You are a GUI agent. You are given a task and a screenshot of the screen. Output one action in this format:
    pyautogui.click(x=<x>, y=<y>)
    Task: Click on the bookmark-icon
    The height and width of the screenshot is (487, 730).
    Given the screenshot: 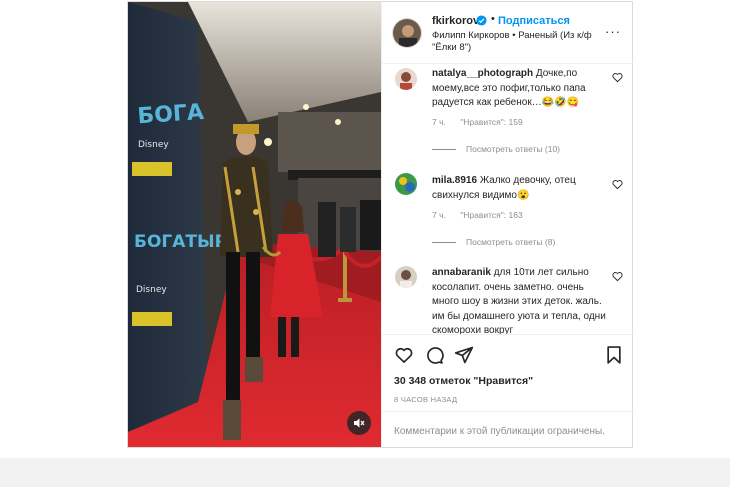 What is the action you would take?
    pyautogui.click(x=614, y=355)
    